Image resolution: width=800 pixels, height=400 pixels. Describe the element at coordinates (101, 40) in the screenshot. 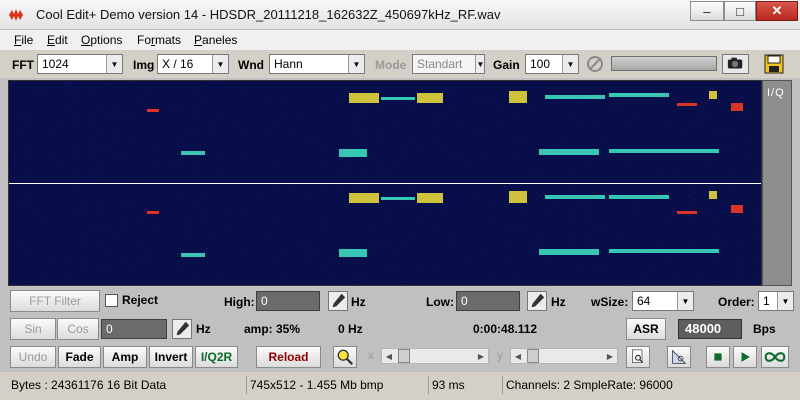

I see `menu-options: Options` at that location.